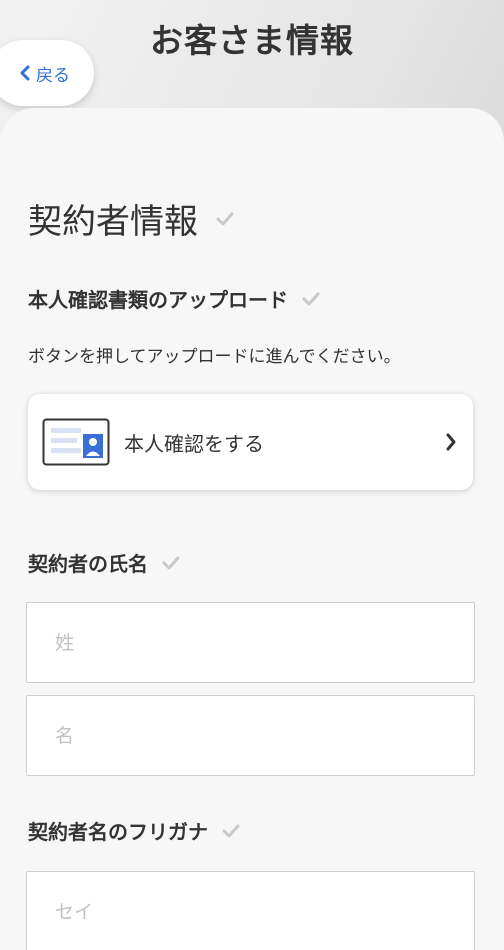 This screenshot has height=950, width=504. I want to click on identity-verification-label: 本人確認をする, so click(194, 443).